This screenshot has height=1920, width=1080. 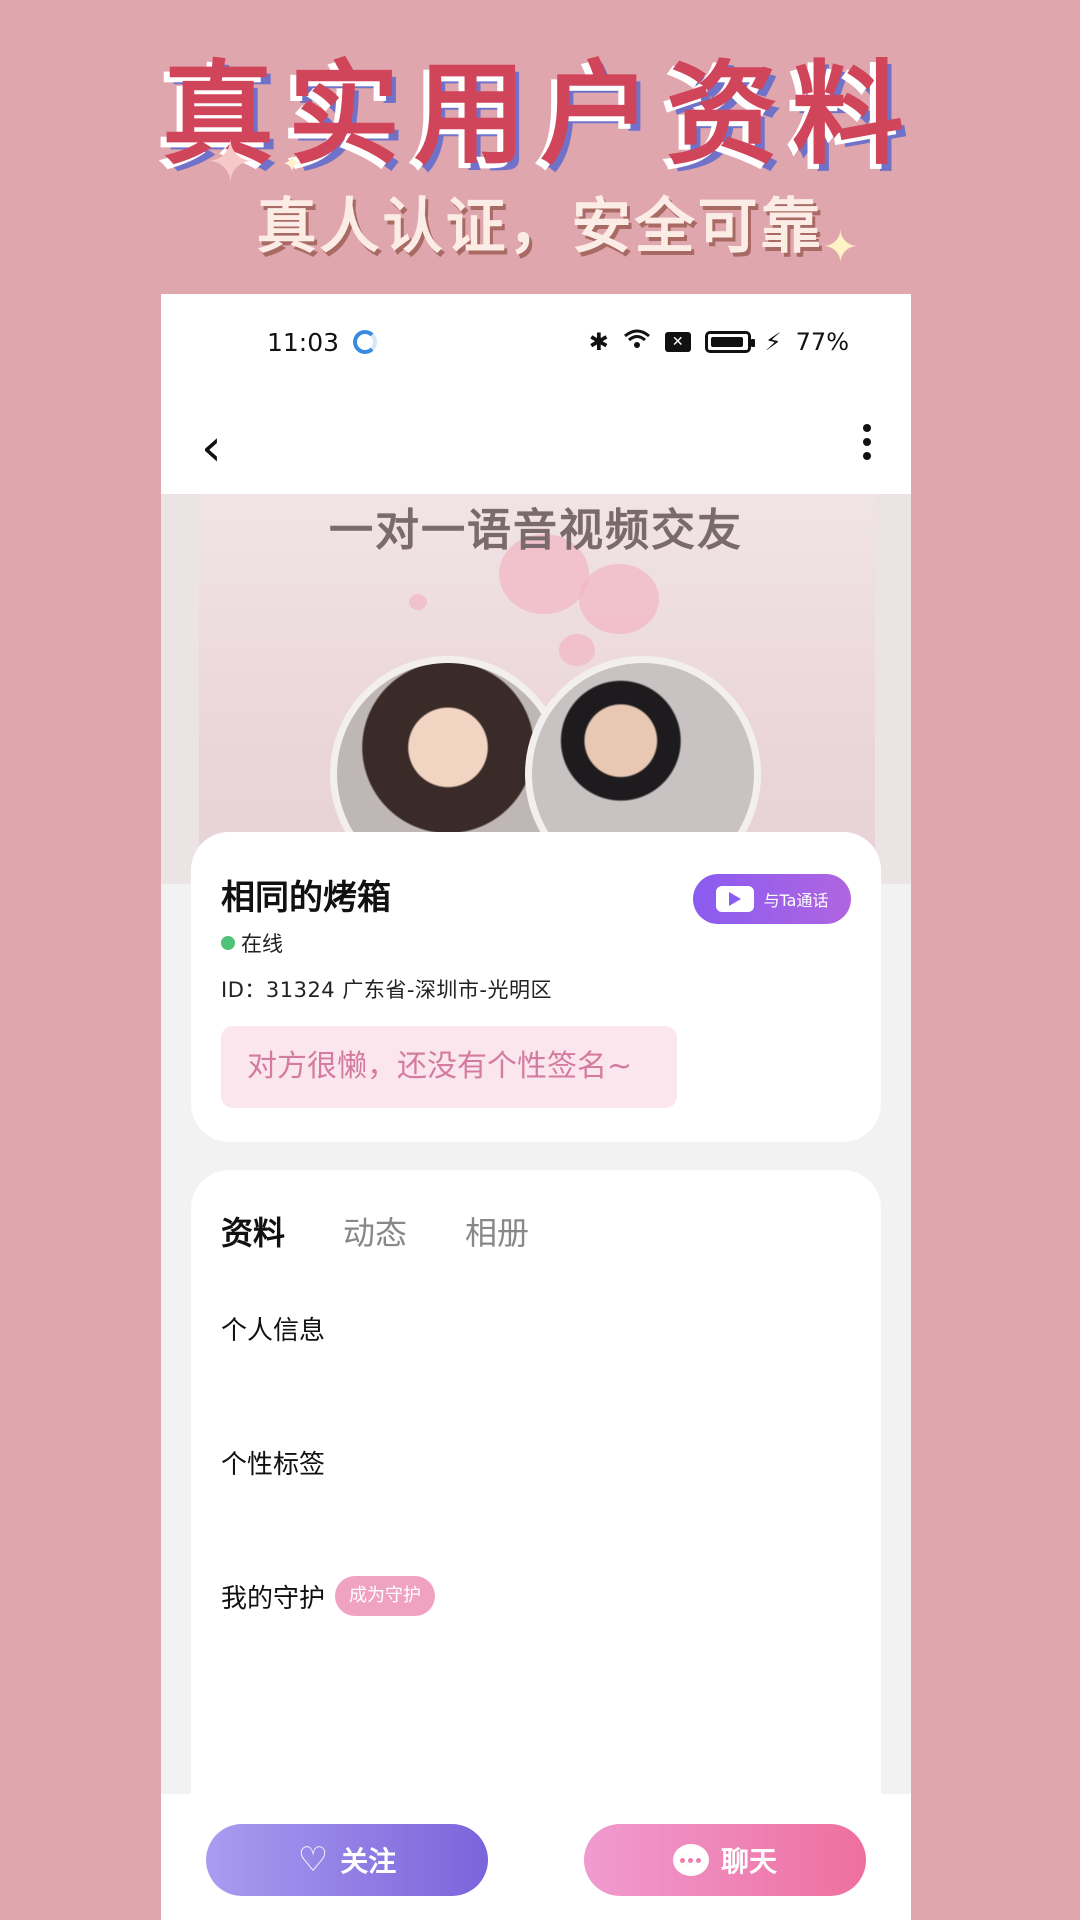 What do you see at coordinates (637, 342) in the screenshot?
I see `wifi-icon` at bounding box center [637, 342].